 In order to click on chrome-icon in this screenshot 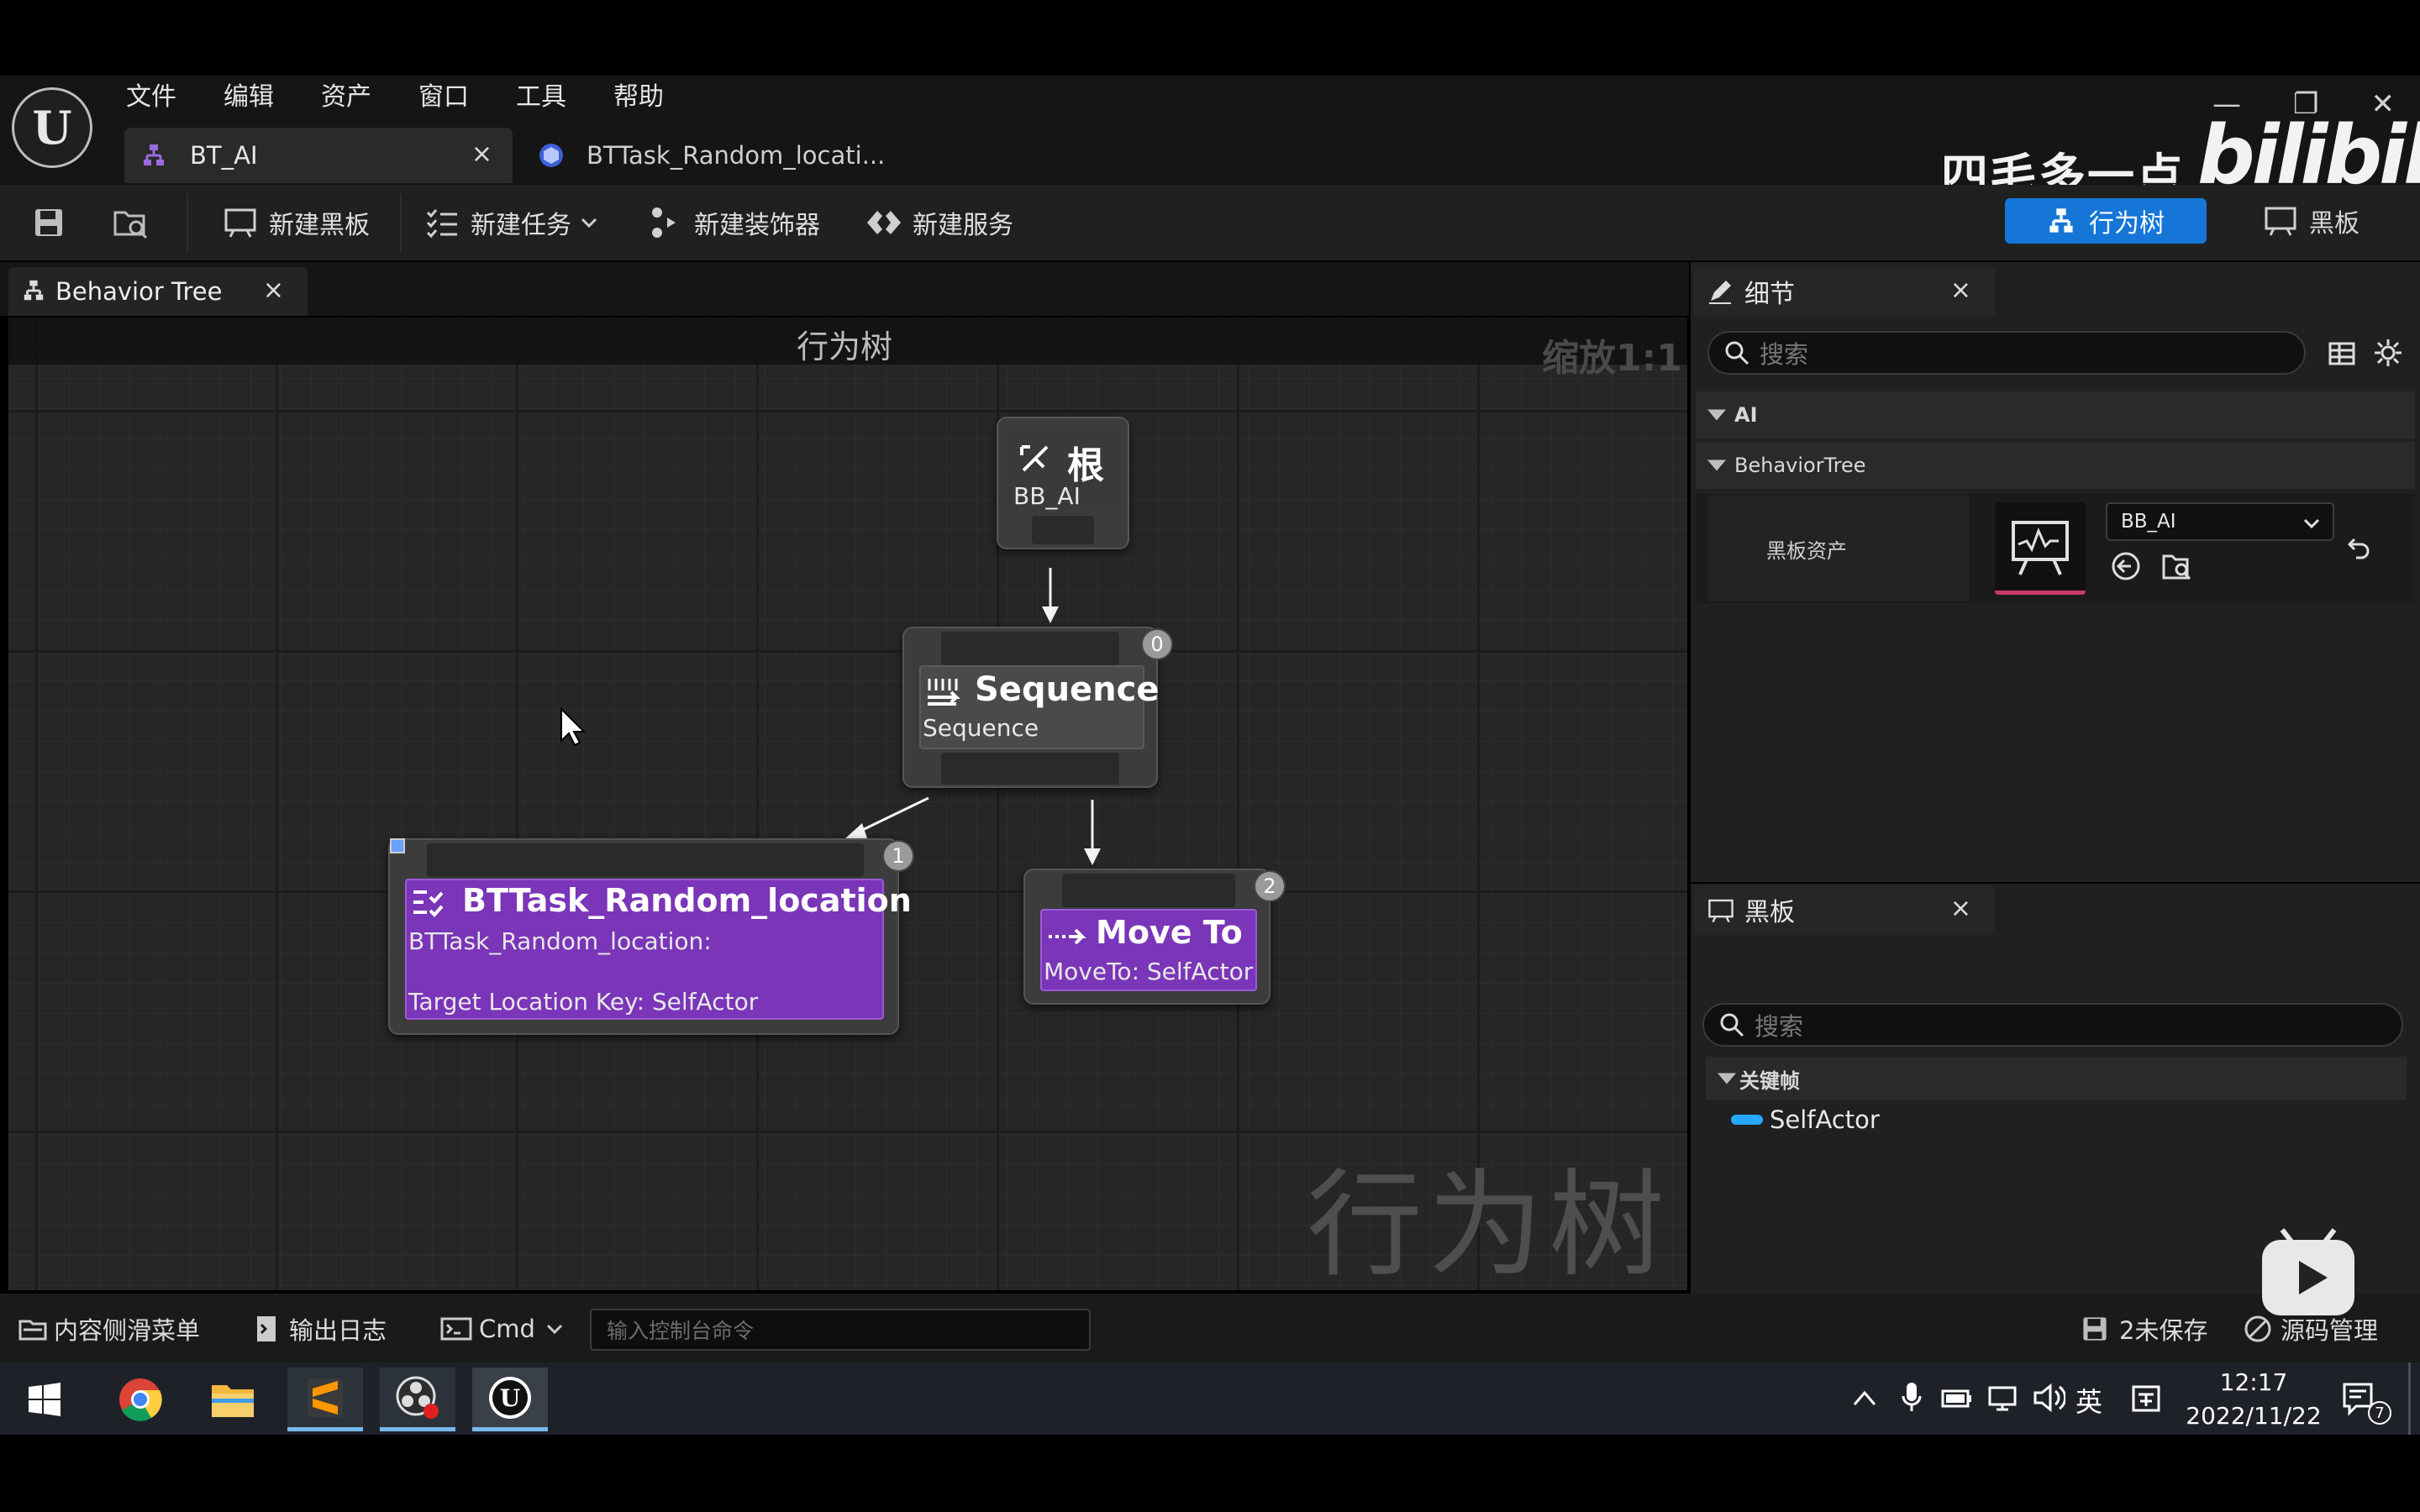, I will do `click(140, 1399)`.